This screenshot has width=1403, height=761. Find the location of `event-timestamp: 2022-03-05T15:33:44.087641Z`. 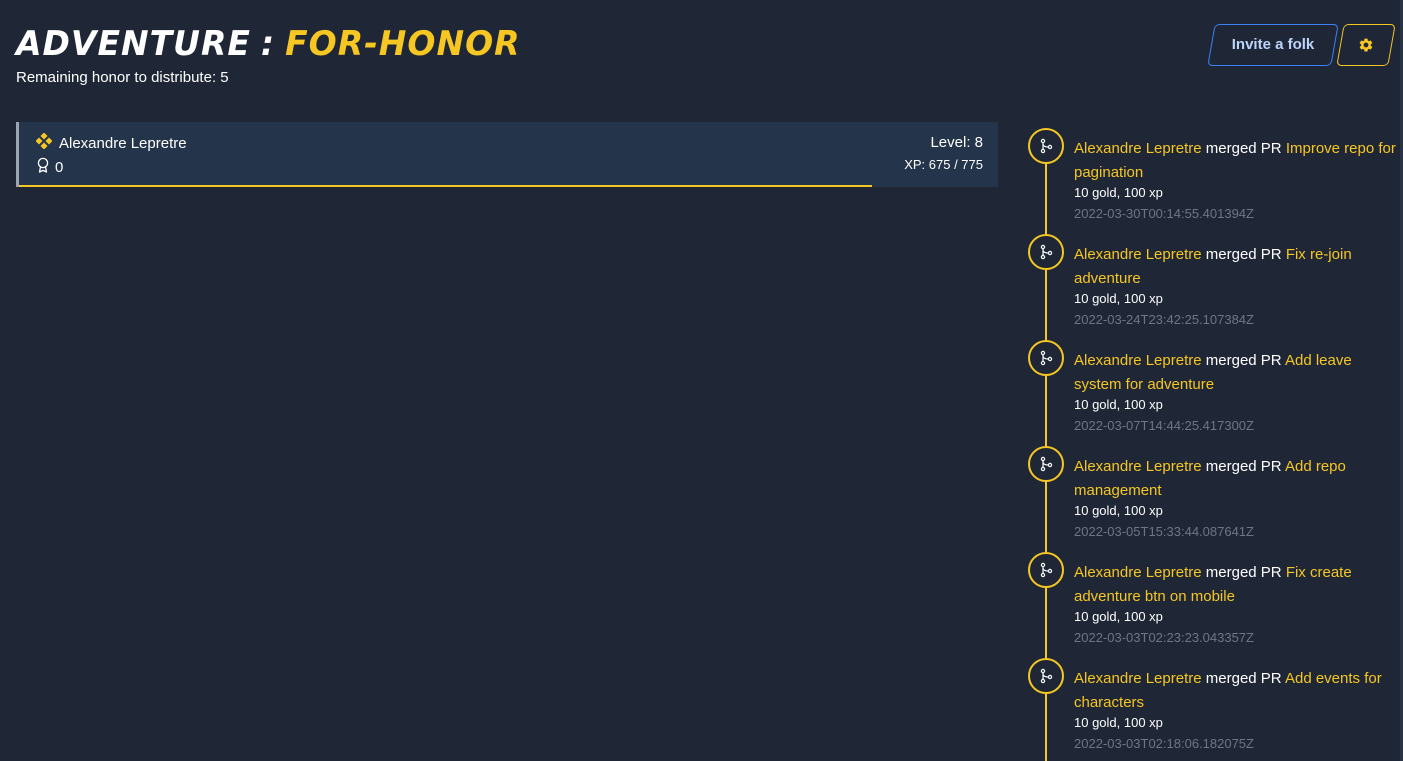

event-timestamp: 2022-03-05T15:33:44.087641Z is located at coordinates (1164, 531).